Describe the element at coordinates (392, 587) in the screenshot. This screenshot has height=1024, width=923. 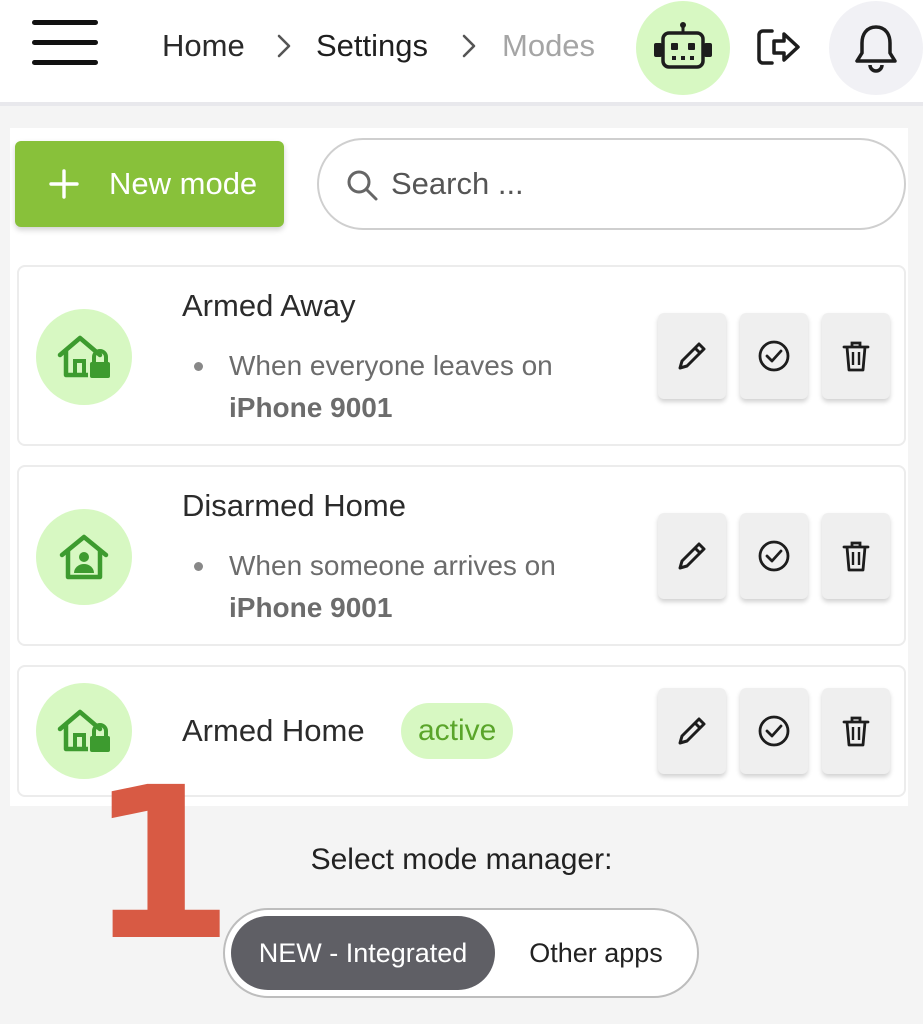
I see `mode-condition: When someone arrives on iPhone 9001` at that location.